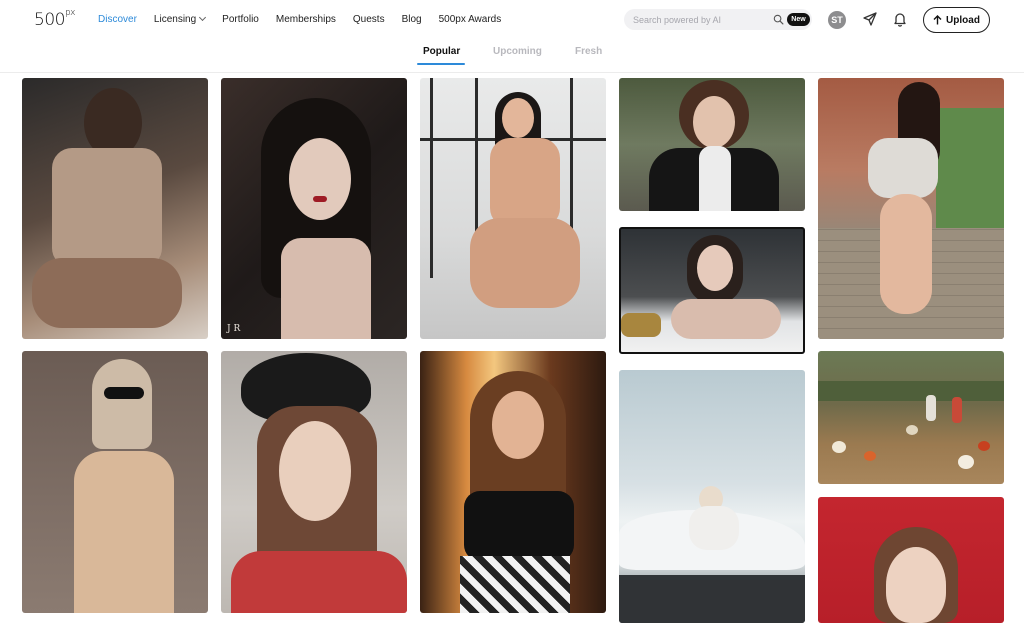 The image size is (1024, 623). What do you see at coordinates (870, 19) in the screenshot?
I see `send-icon` at bounding box center [870, 19].